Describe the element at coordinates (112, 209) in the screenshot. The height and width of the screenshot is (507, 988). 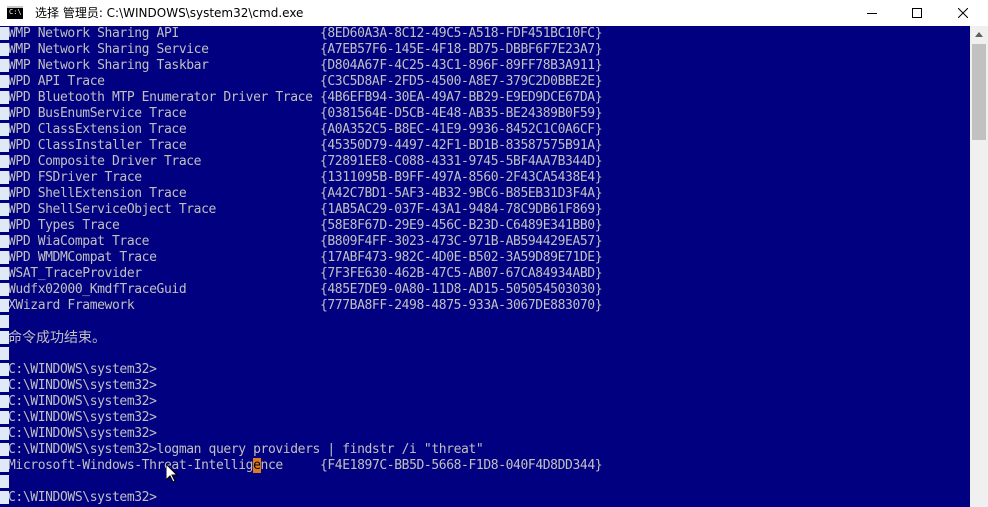
I see `provider-name: WPD ShellServiceObject Trace` at that location.